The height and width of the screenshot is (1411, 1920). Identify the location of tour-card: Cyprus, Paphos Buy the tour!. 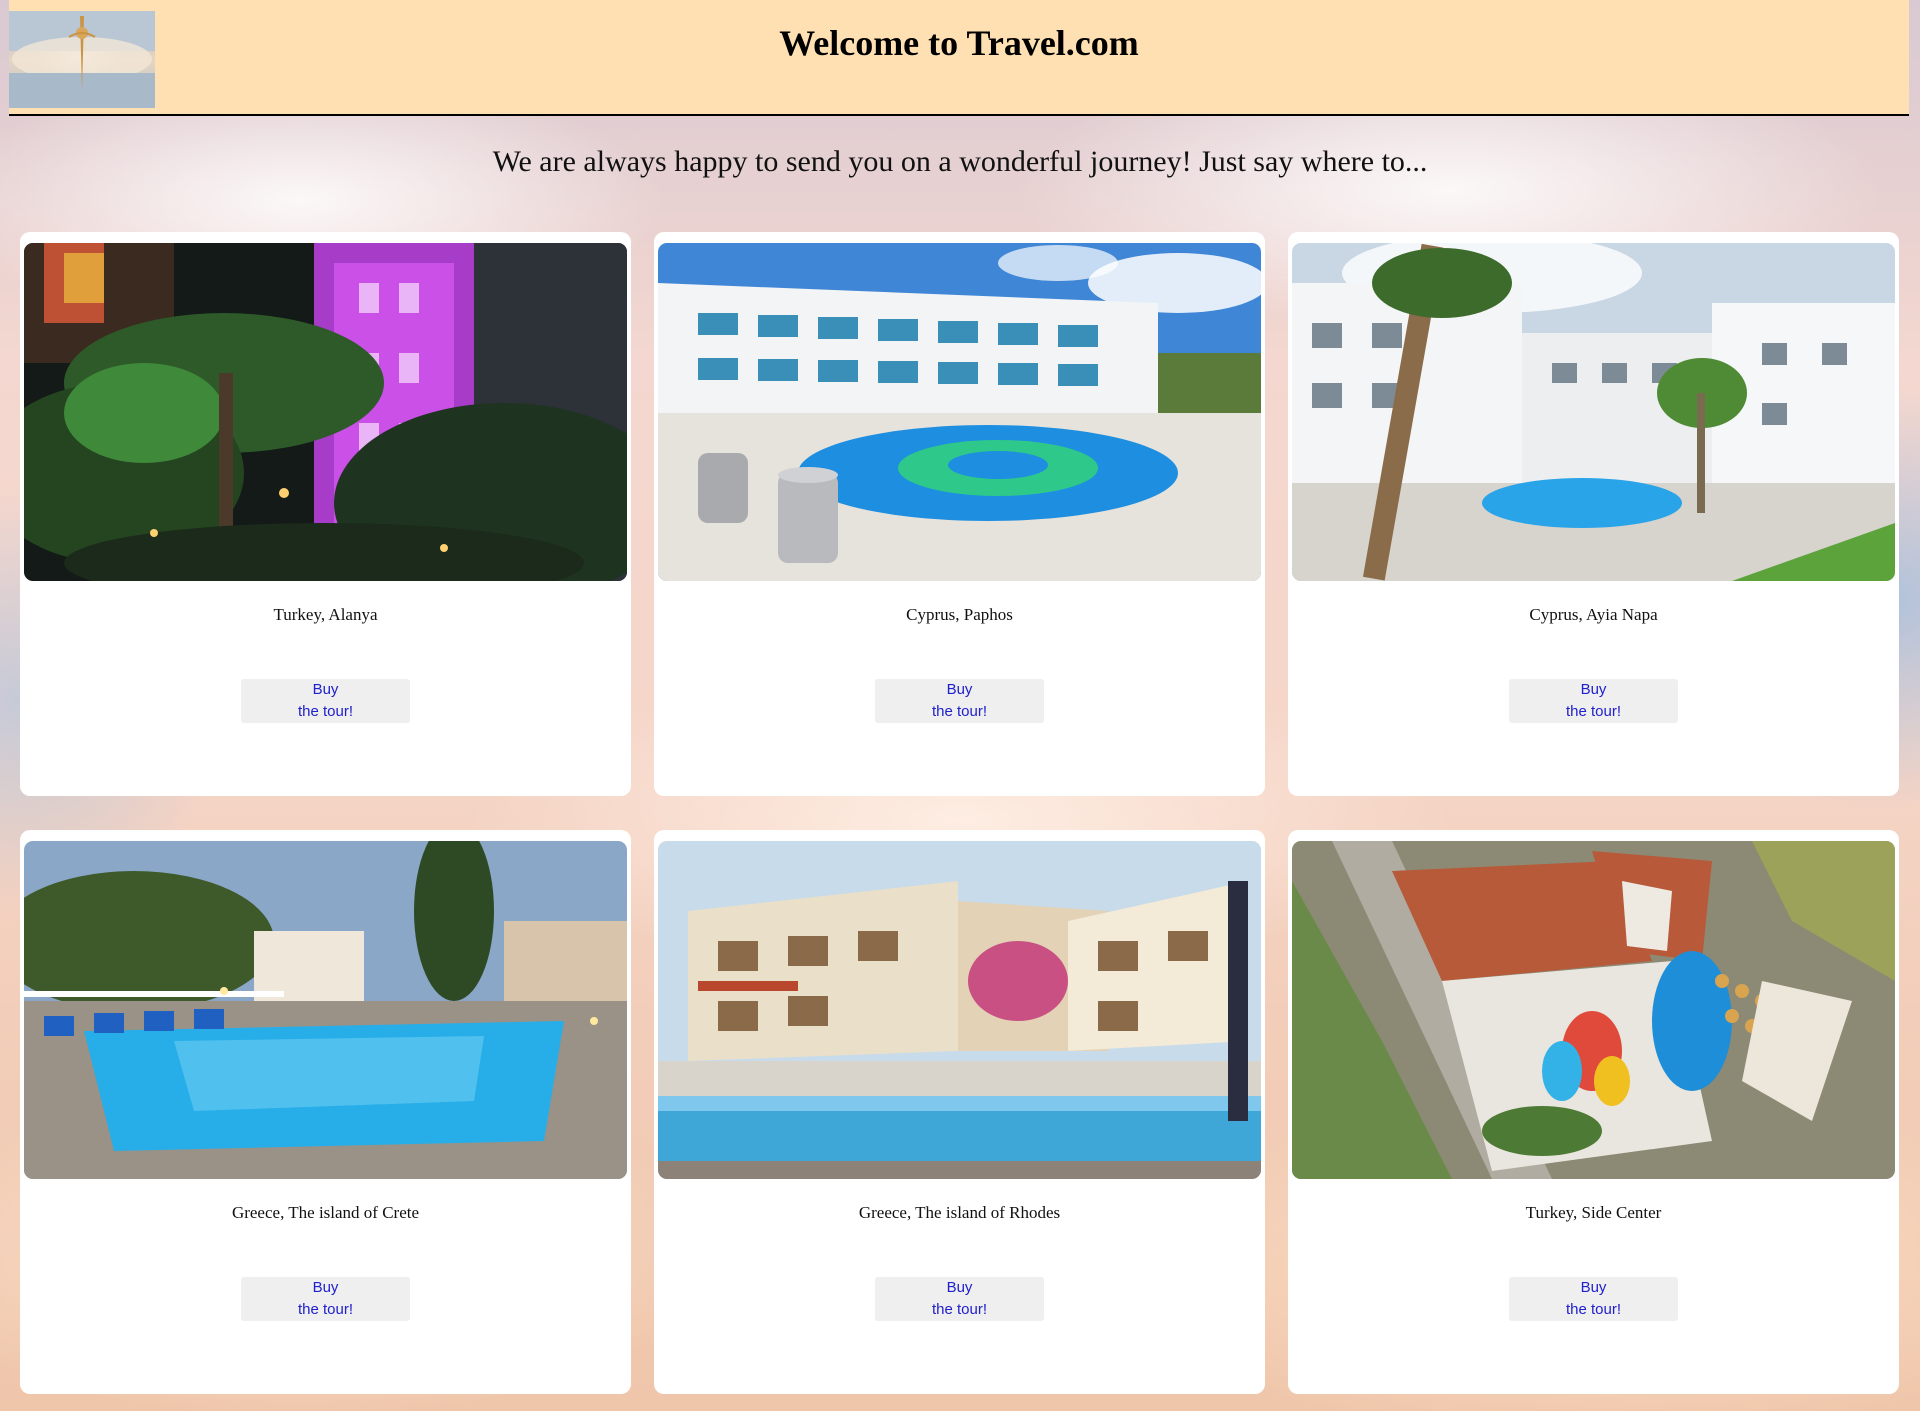
(959, 514).